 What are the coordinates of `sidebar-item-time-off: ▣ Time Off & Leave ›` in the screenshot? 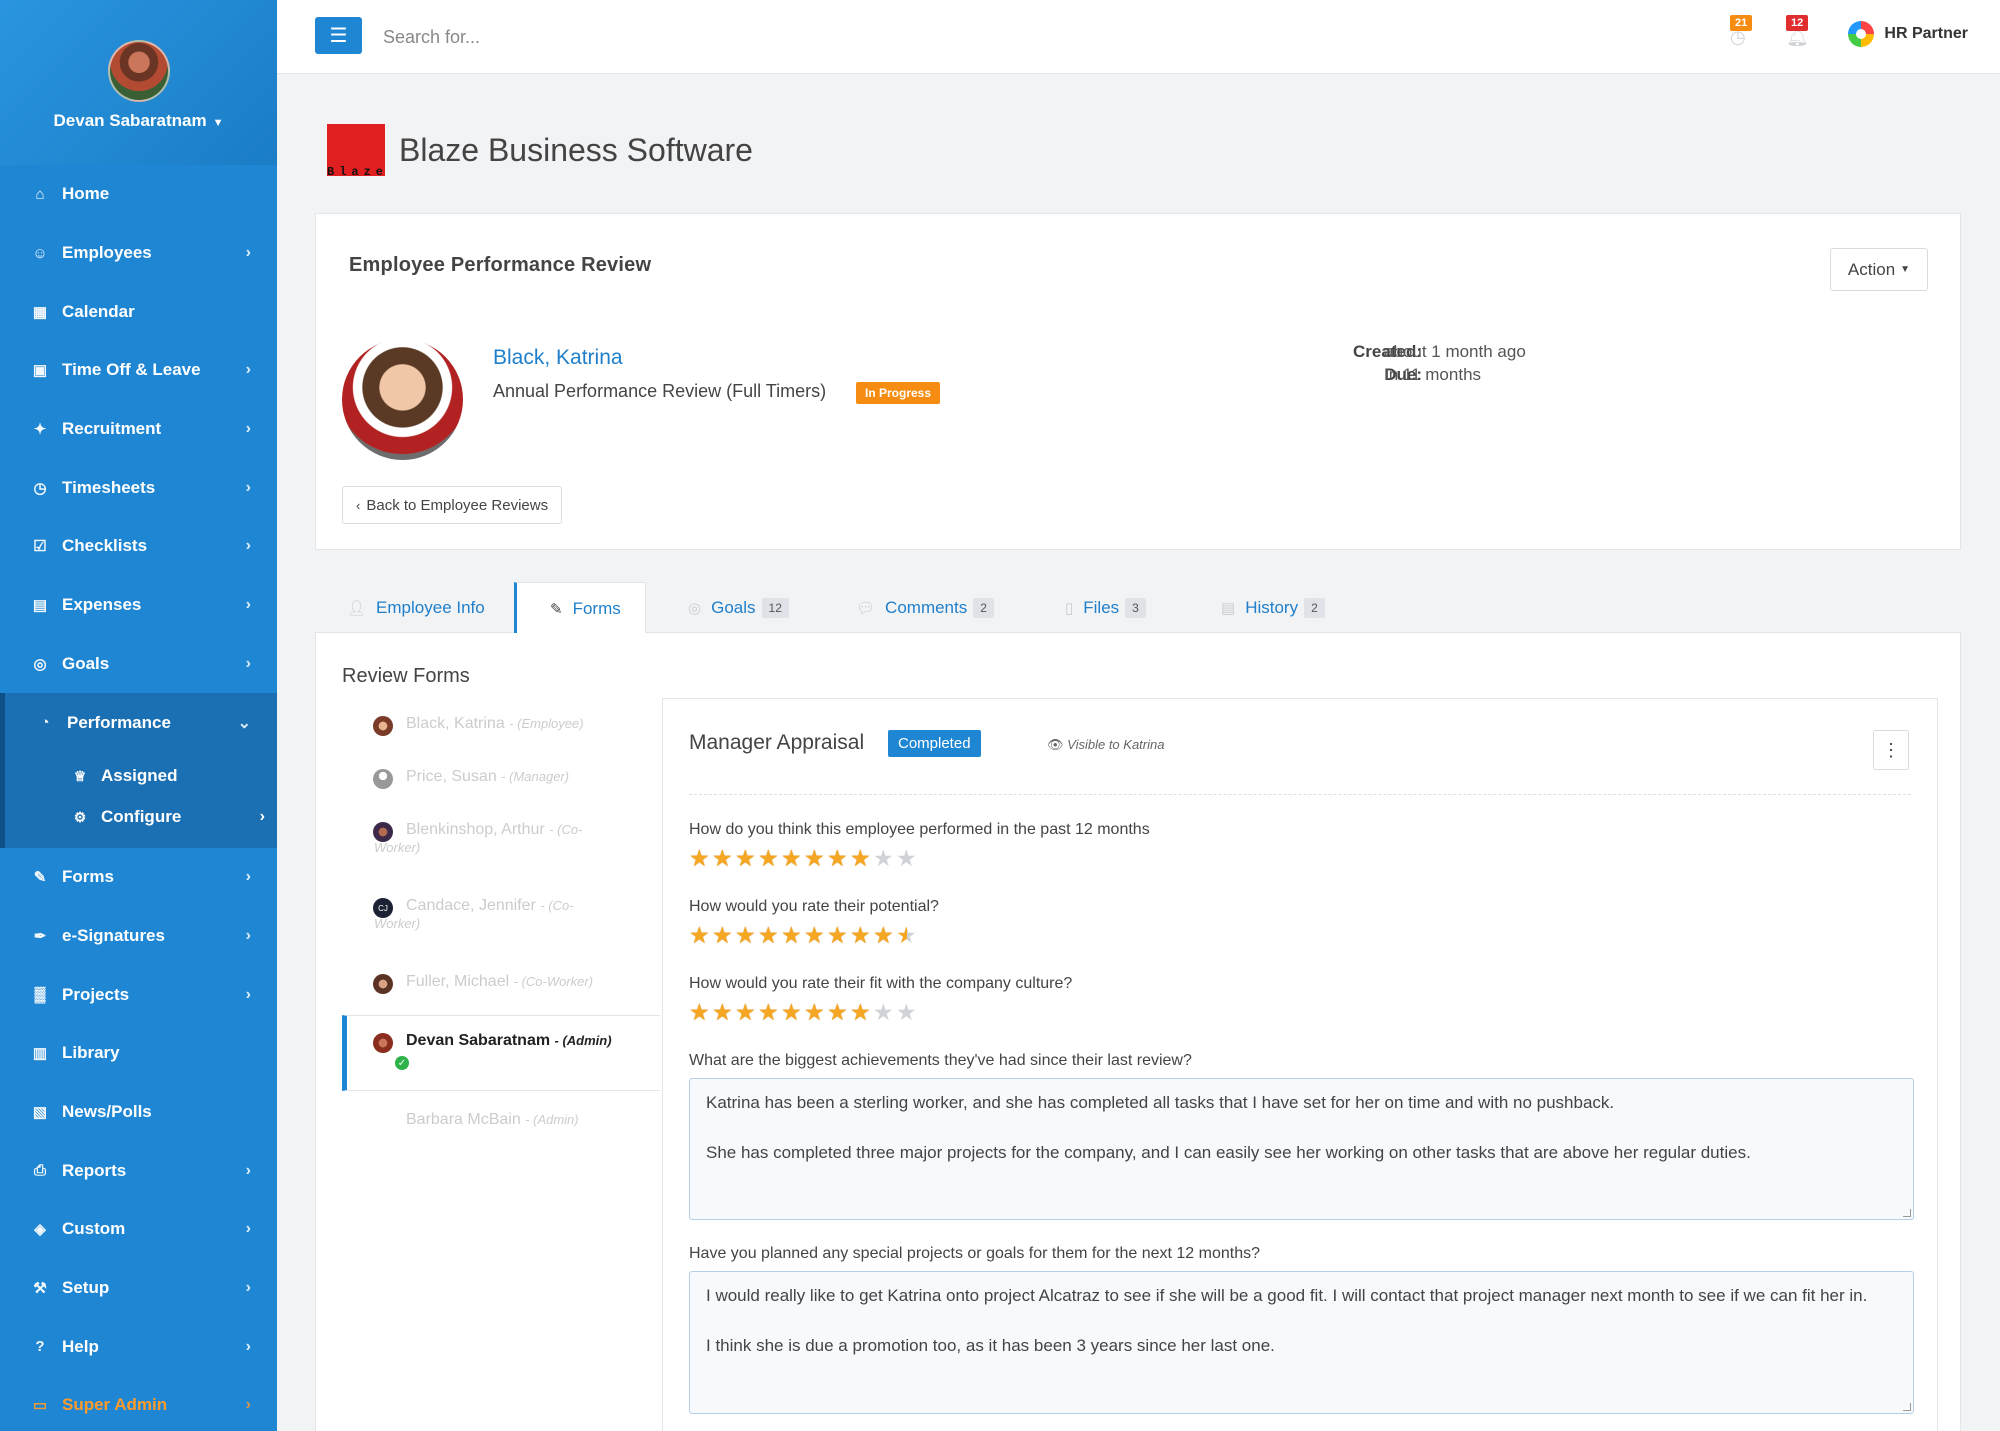 It's located at (138, 370).